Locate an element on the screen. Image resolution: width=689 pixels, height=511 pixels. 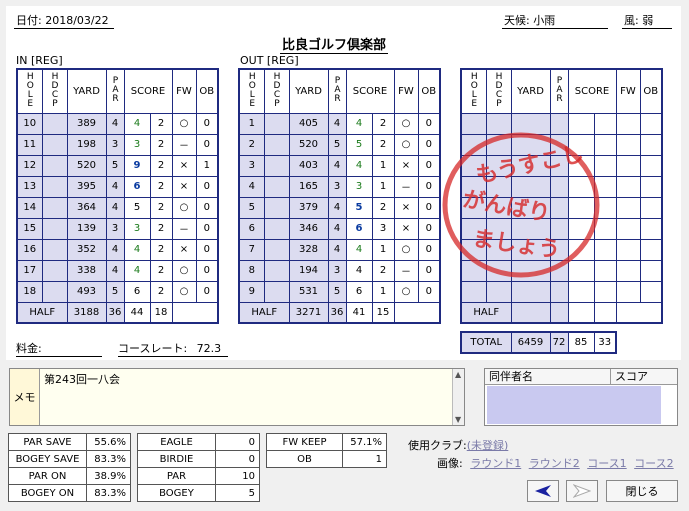
stat-value: 83.3% is located at coordinates (108, 459).